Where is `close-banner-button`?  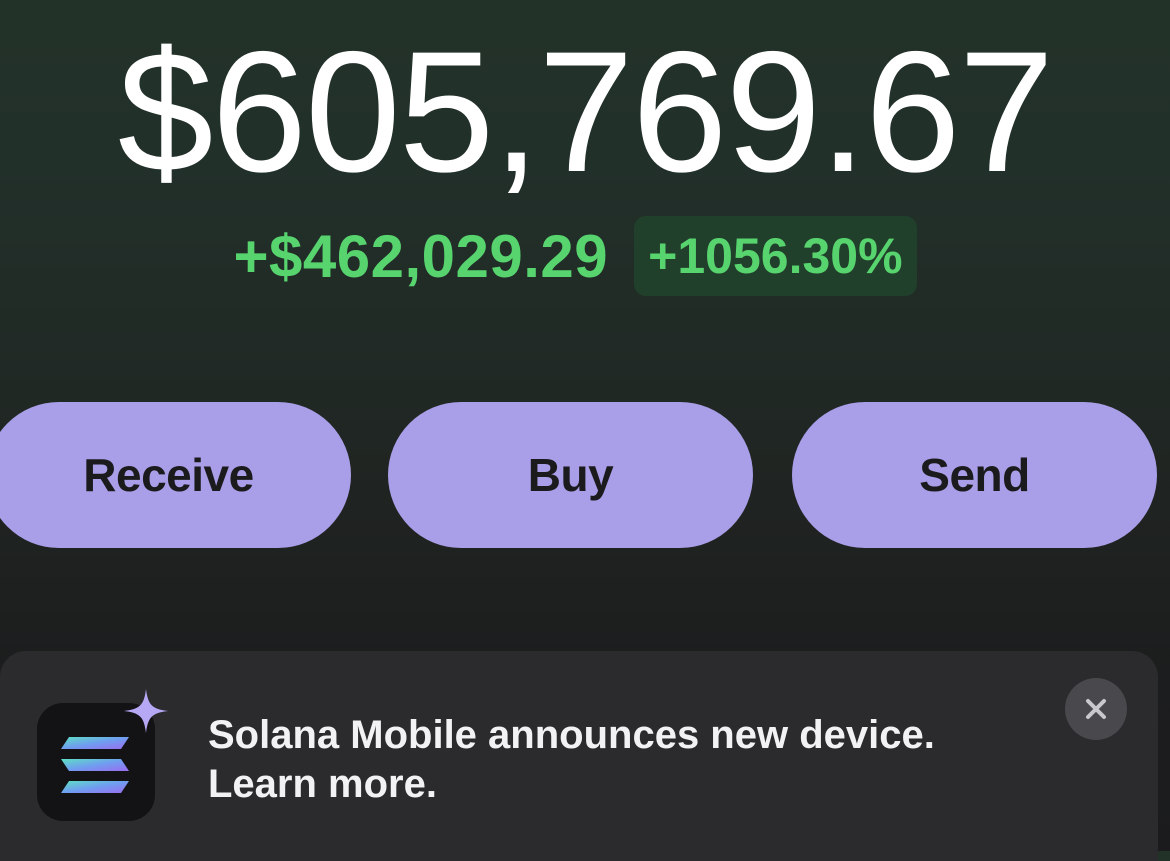 close-banner-button is located at coordinates (1096, 709).